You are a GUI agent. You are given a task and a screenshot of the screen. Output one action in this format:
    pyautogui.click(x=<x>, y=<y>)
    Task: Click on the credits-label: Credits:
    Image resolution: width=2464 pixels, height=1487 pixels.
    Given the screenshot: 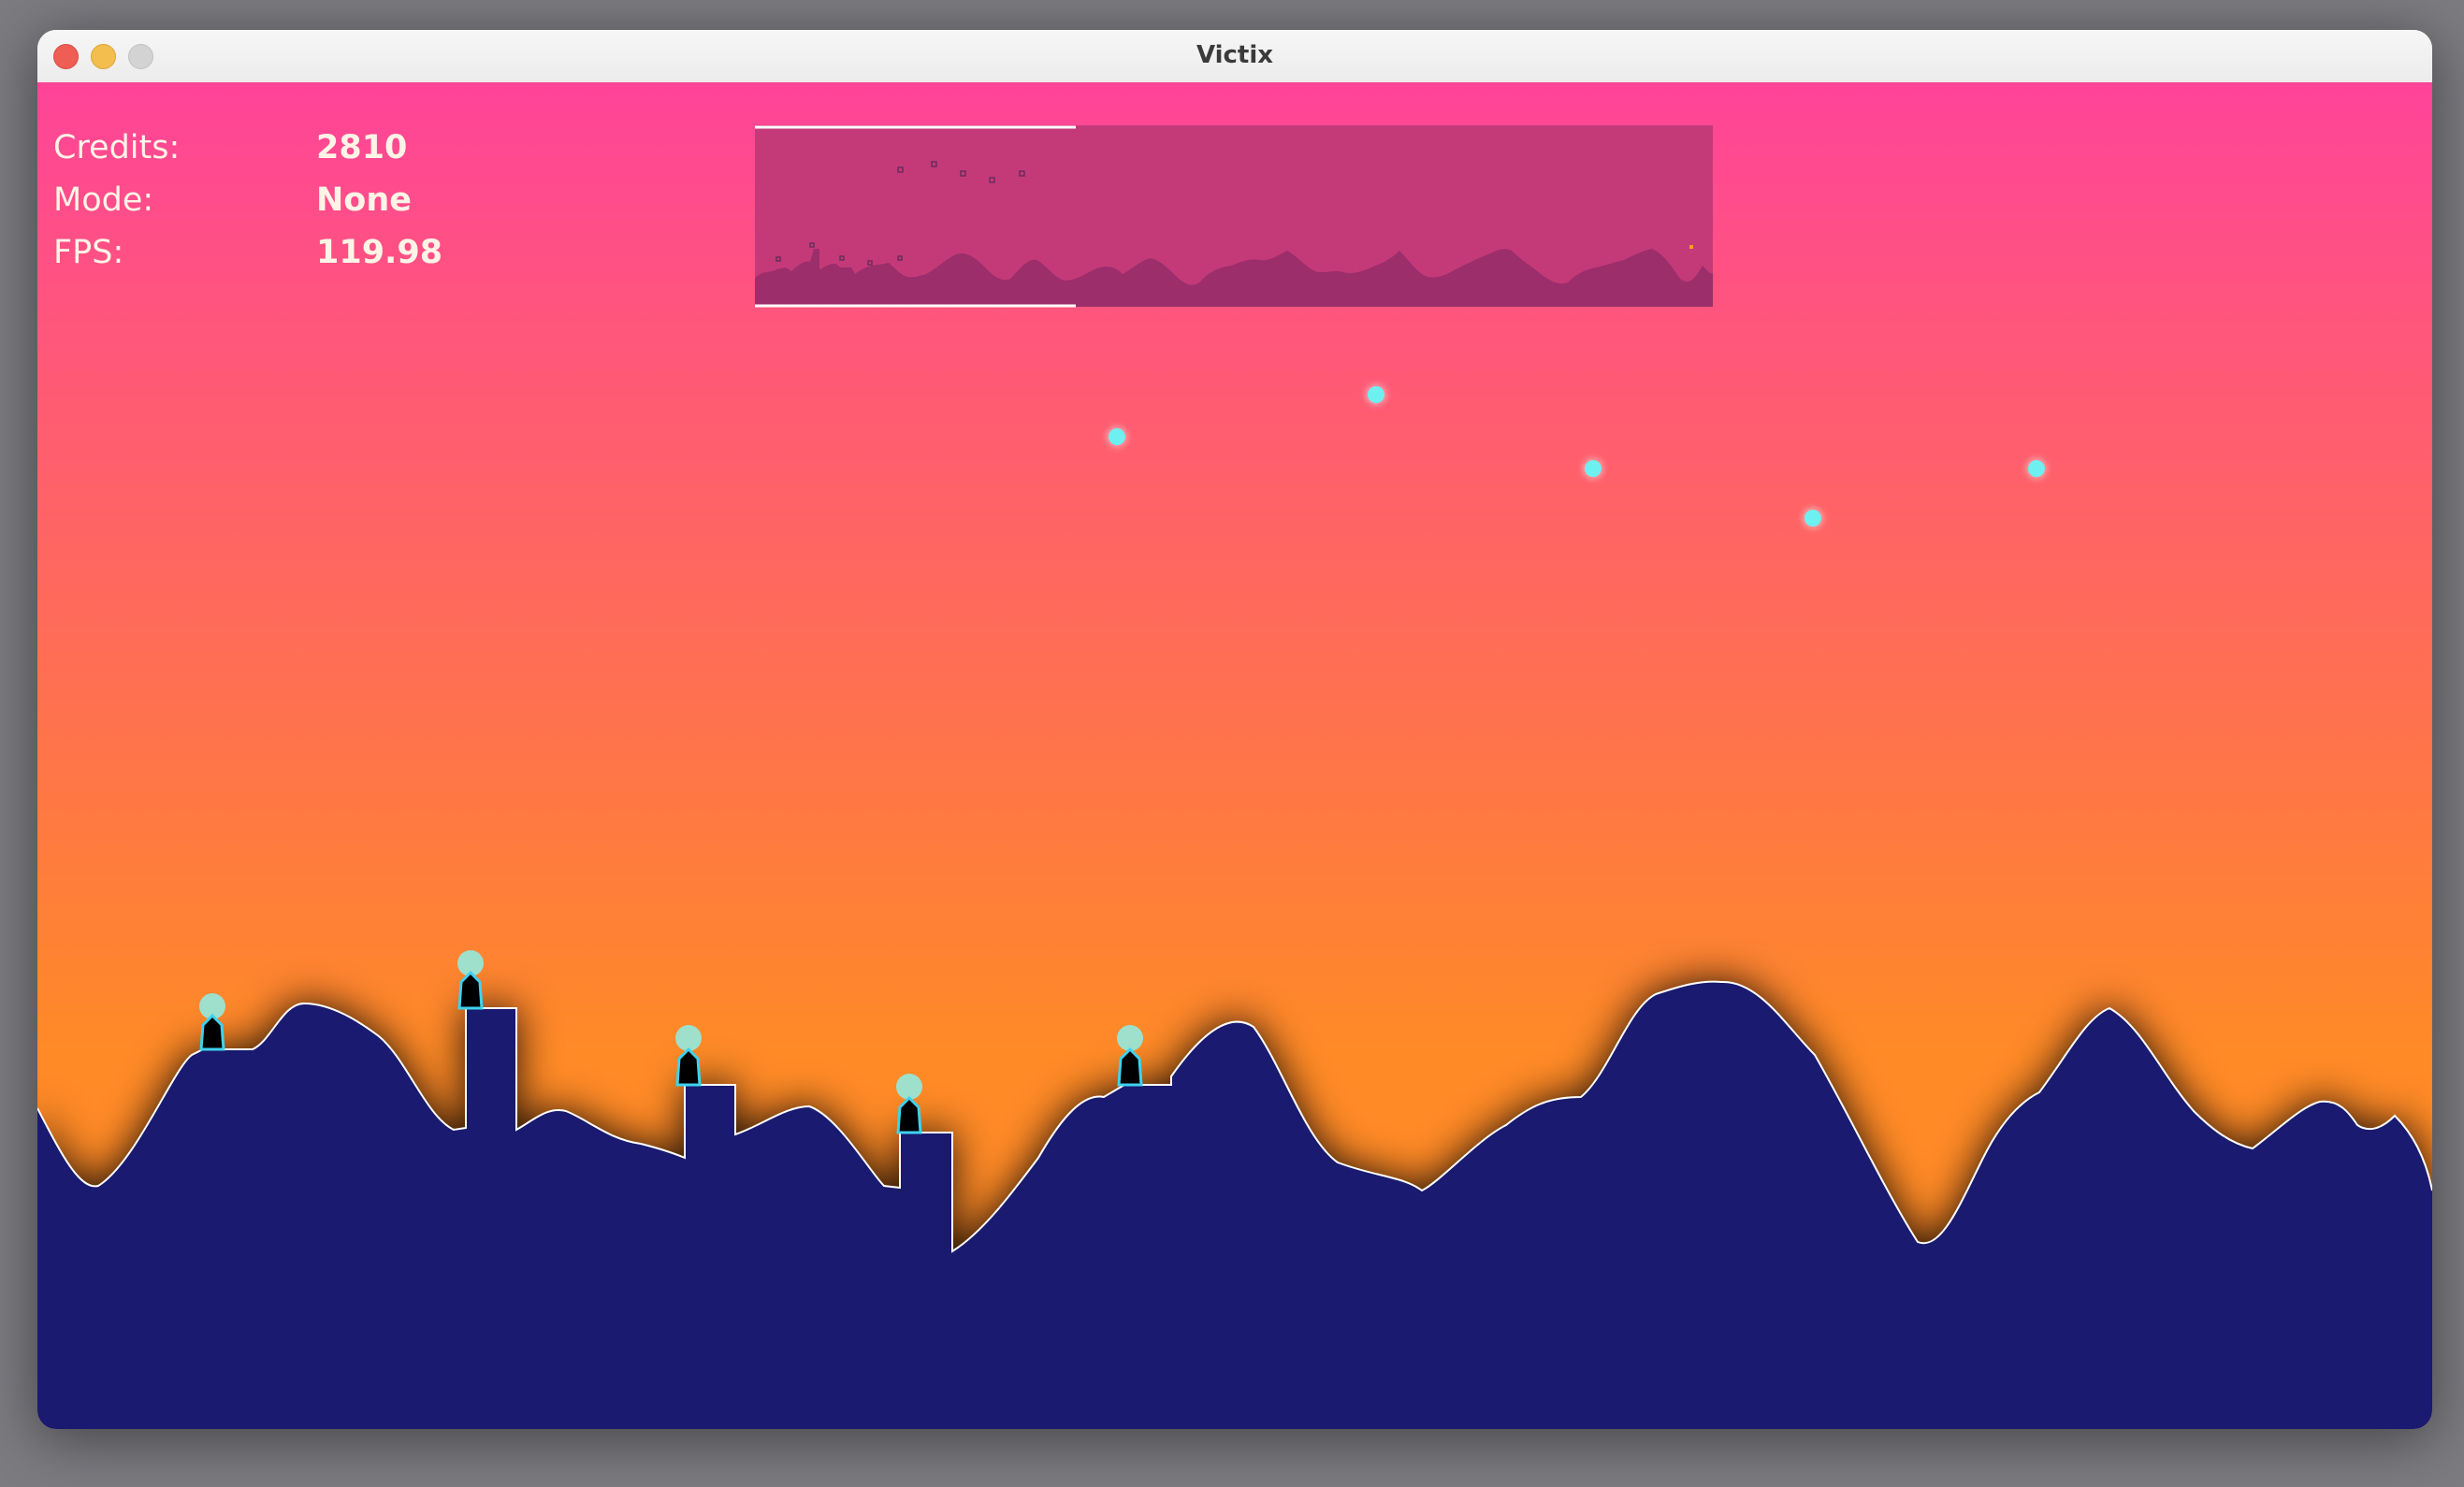 What is the action you would take?
    pyautogui.click(x=117, y=147)
    